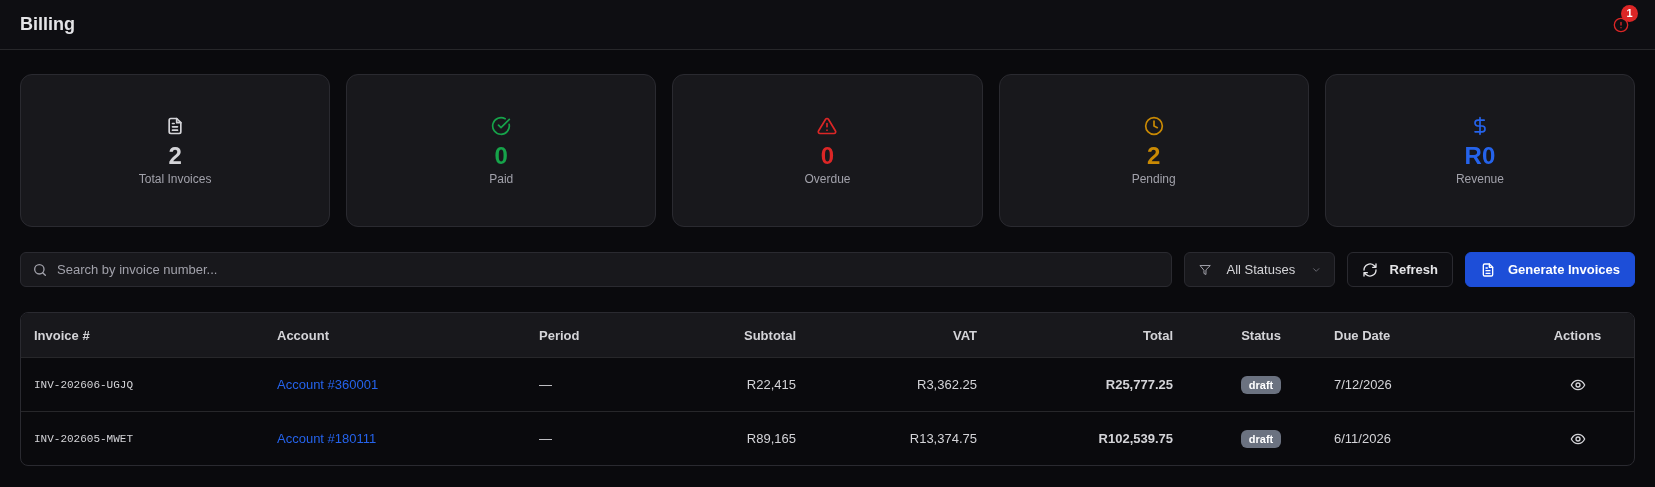 The width and height of the screenshot is (1655, 487). What do you see at coordinates (1479, 178) in the screenshot?
I see `stat-label: Revenue` at bounding box center [1479, 178].